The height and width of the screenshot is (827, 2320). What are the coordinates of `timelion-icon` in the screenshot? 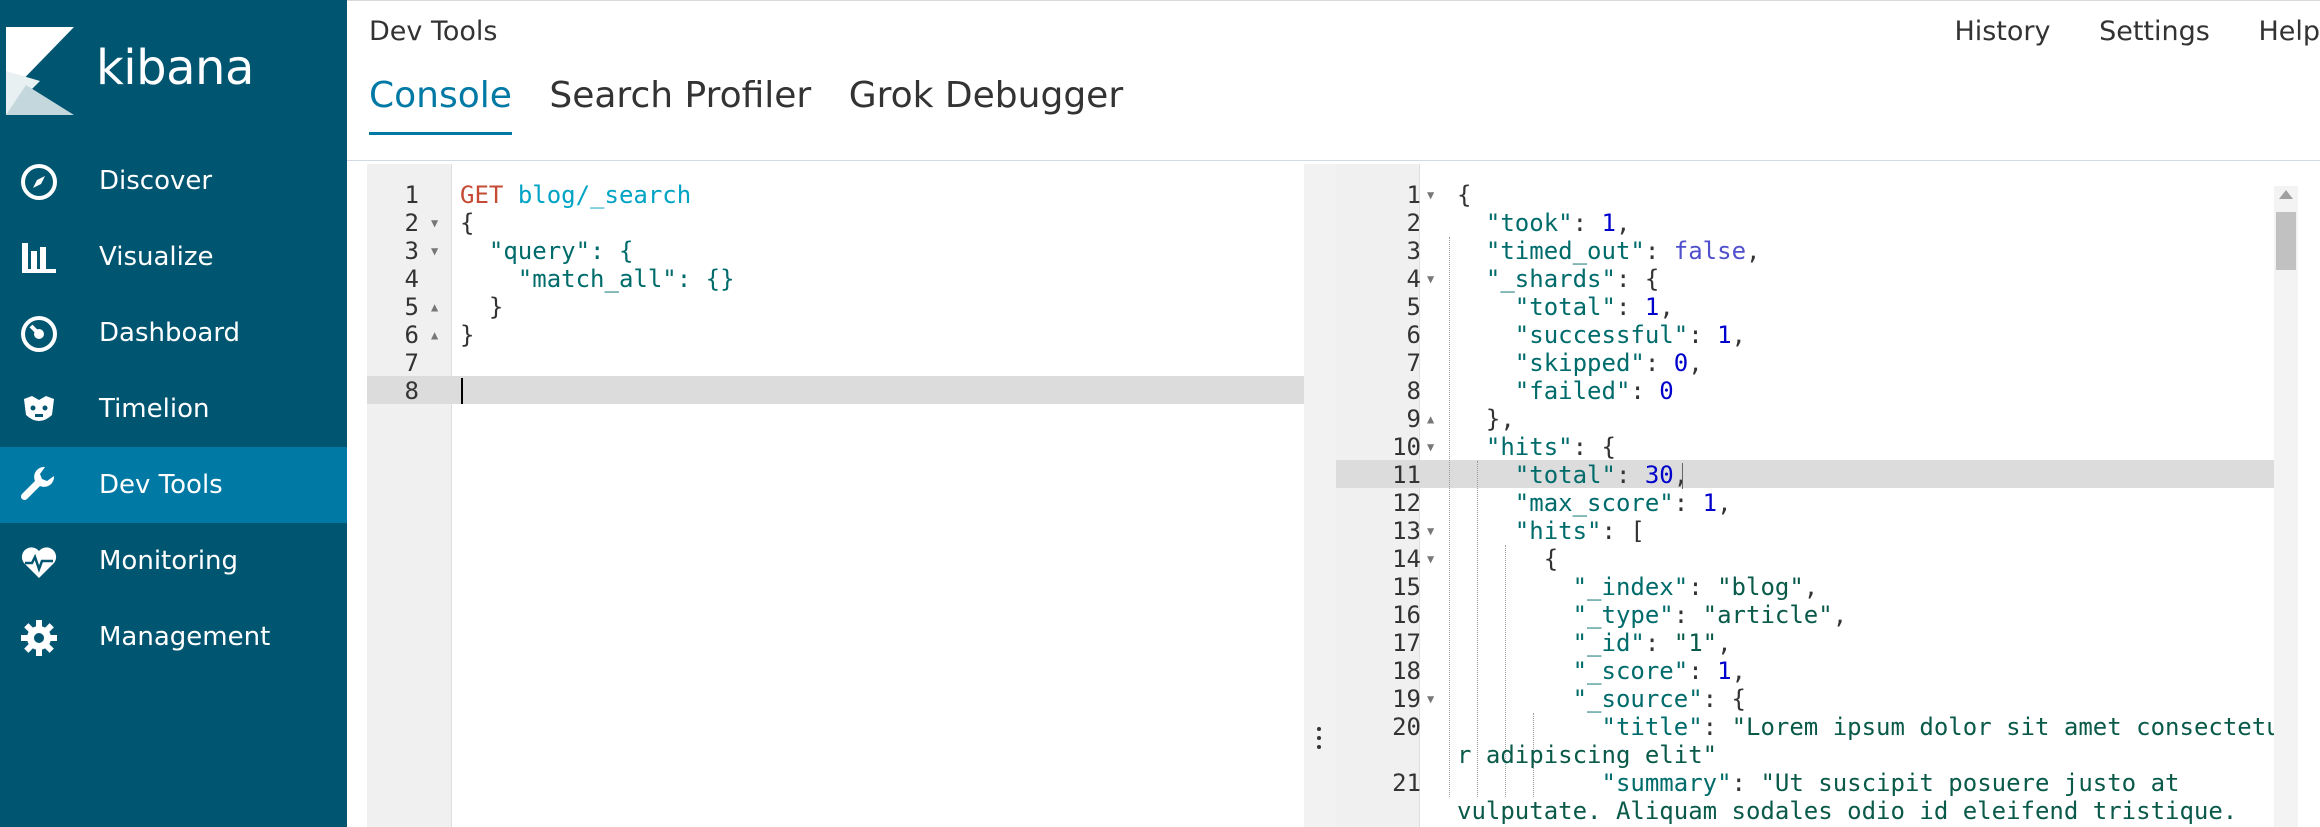 It's located at (39, 408).